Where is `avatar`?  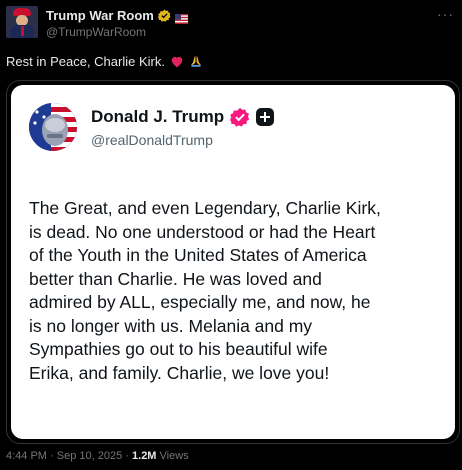
avatar is located at coordinates (22, 22).